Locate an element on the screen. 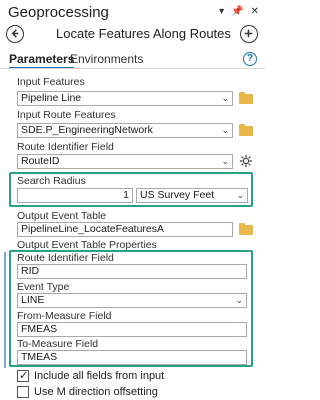 This screenshot has width=320, height=400. include-all-fields-checkbox is located at coordinates (23, 375).